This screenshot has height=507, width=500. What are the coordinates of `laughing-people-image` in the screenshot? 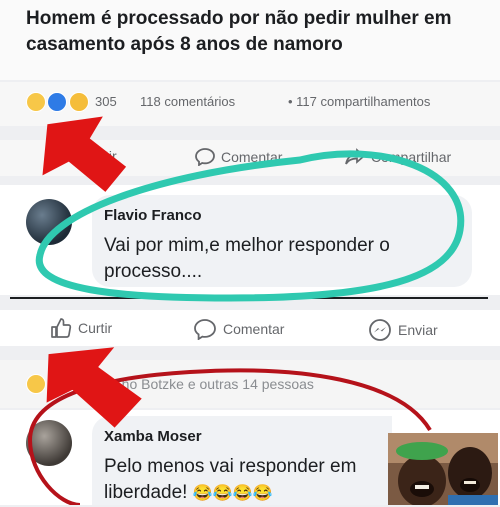 It's located at (443, 469).